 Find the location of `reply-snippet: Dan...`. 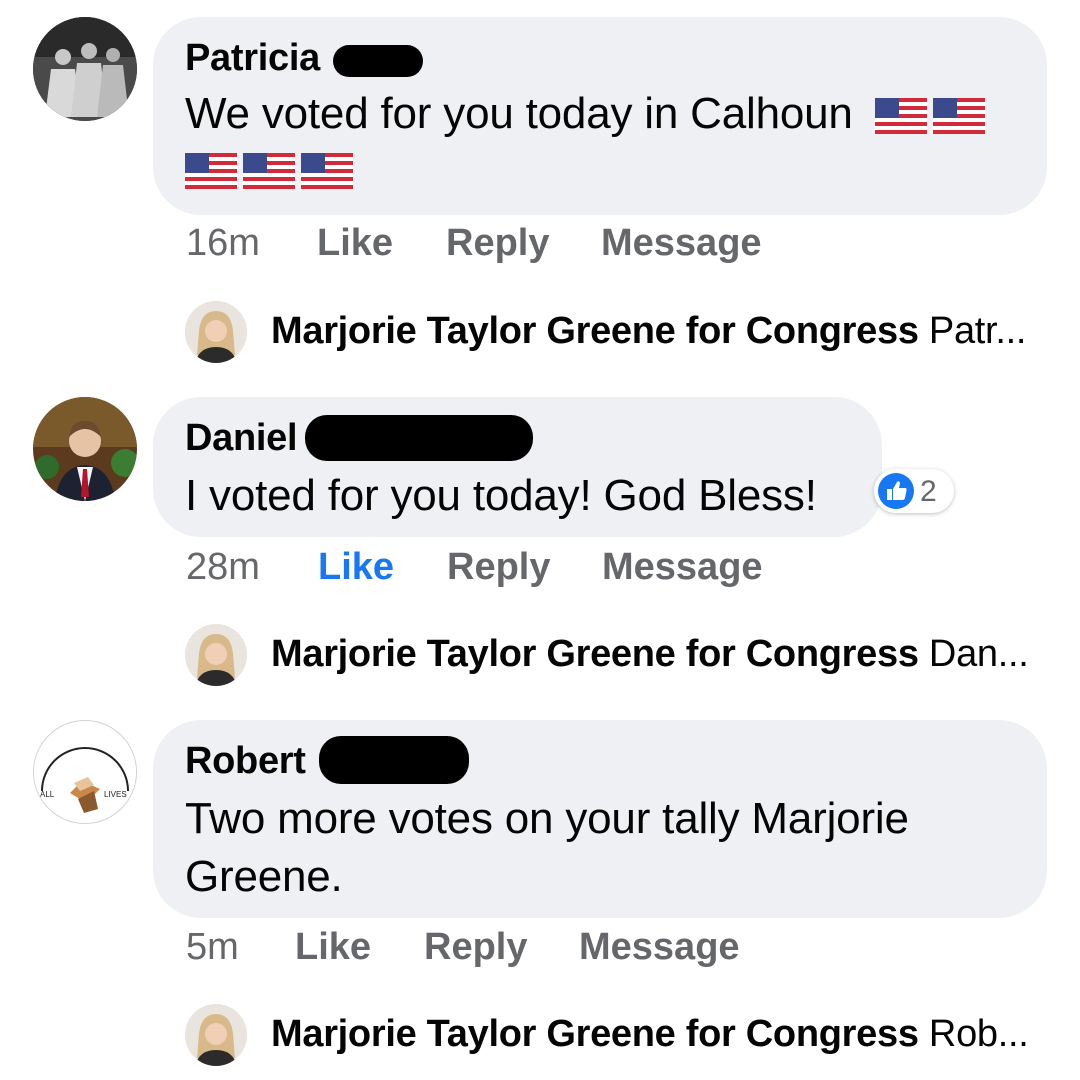

reply-snippet: Dan... is located at coordinates (978, 654).